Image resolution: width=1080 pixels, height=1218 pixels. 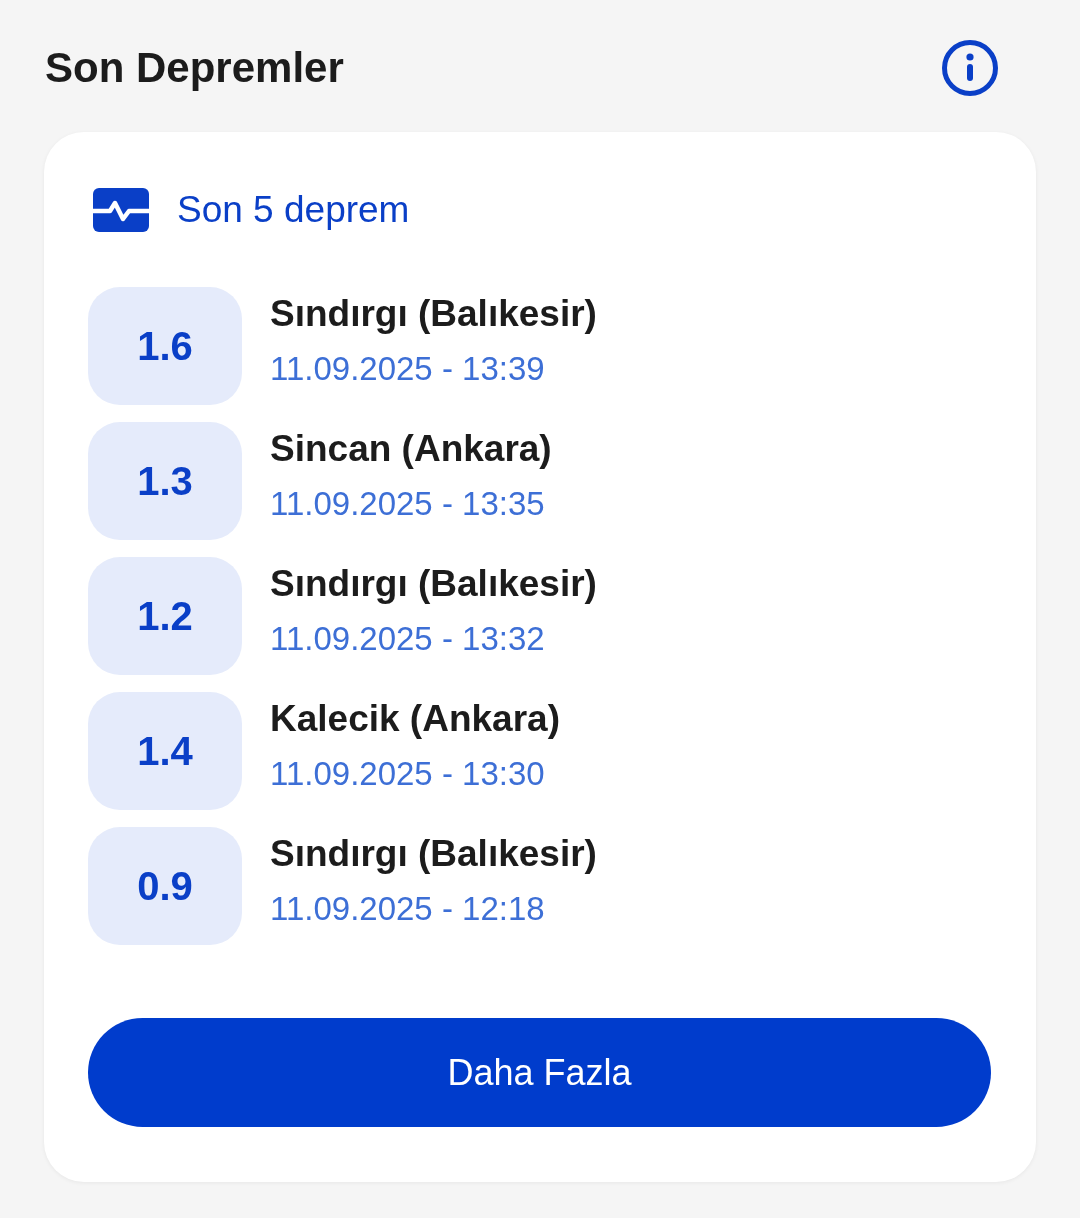 What do you see at coordinates (165, 481) in the screenshot?
I see `magnitude-badge: 1.3` at bounding box center [165, 481].